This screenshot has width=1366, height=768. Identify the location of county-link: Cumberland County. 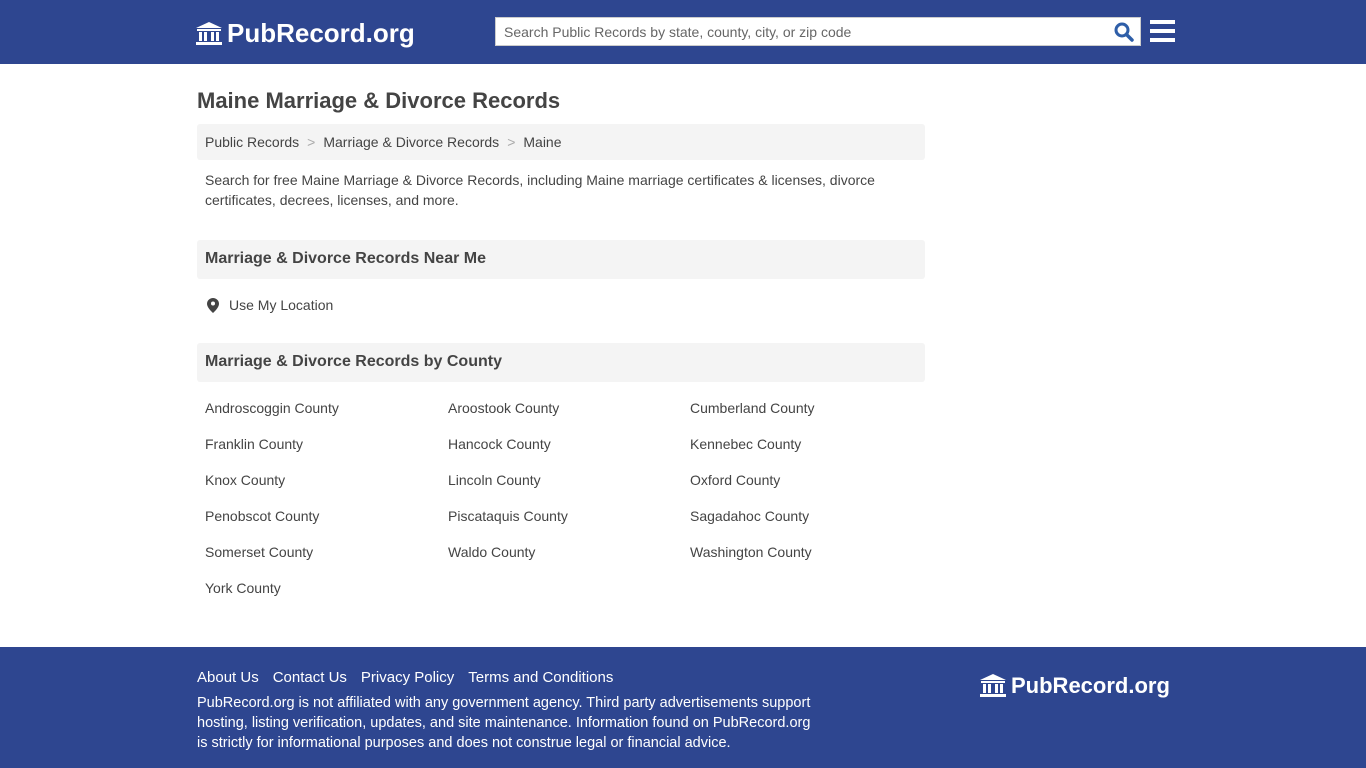
(810, 408).